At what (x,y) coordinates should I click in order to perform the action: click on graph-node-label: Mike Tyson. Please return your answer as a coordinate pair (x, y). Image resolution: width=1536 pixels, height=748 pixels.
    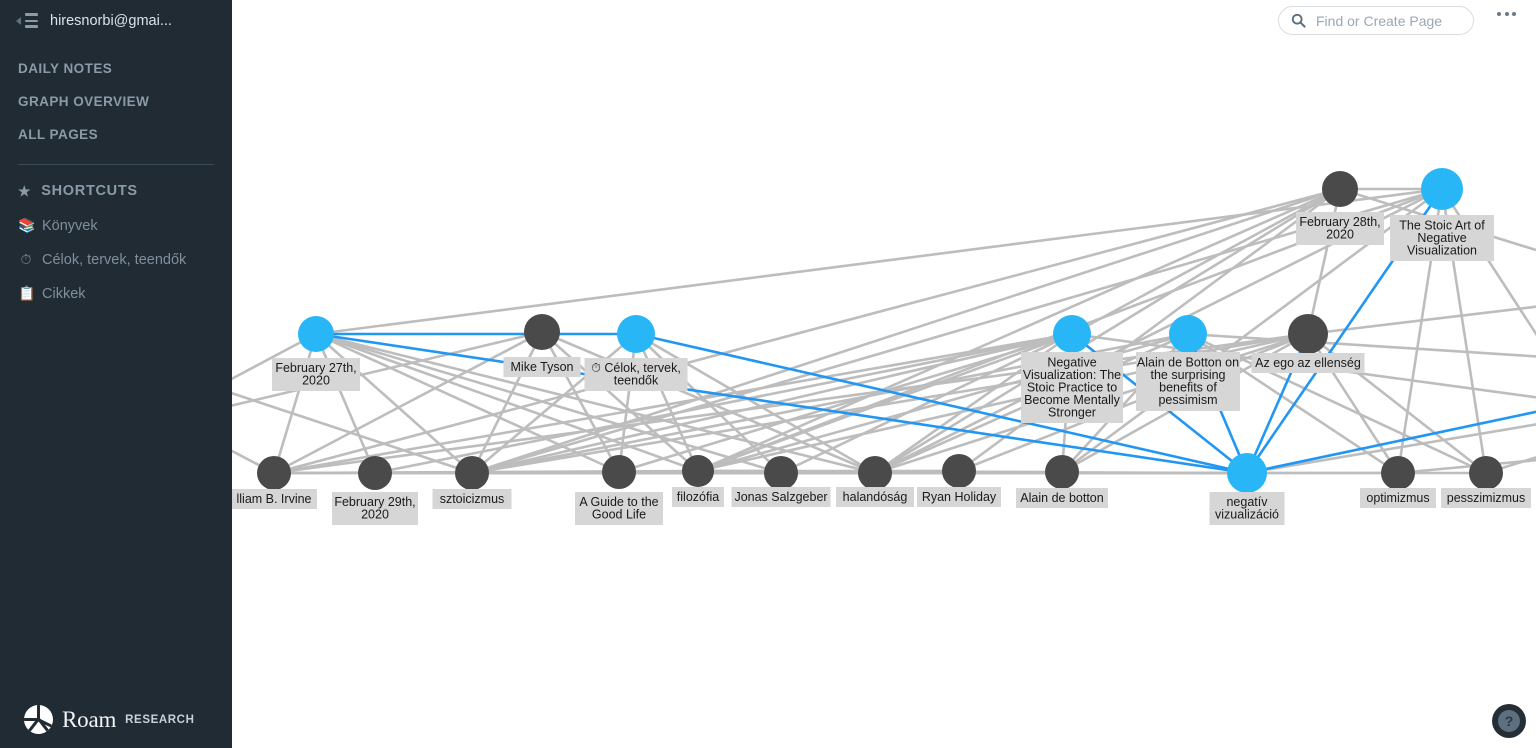
    Looking at the image, I should click on (542, 367).